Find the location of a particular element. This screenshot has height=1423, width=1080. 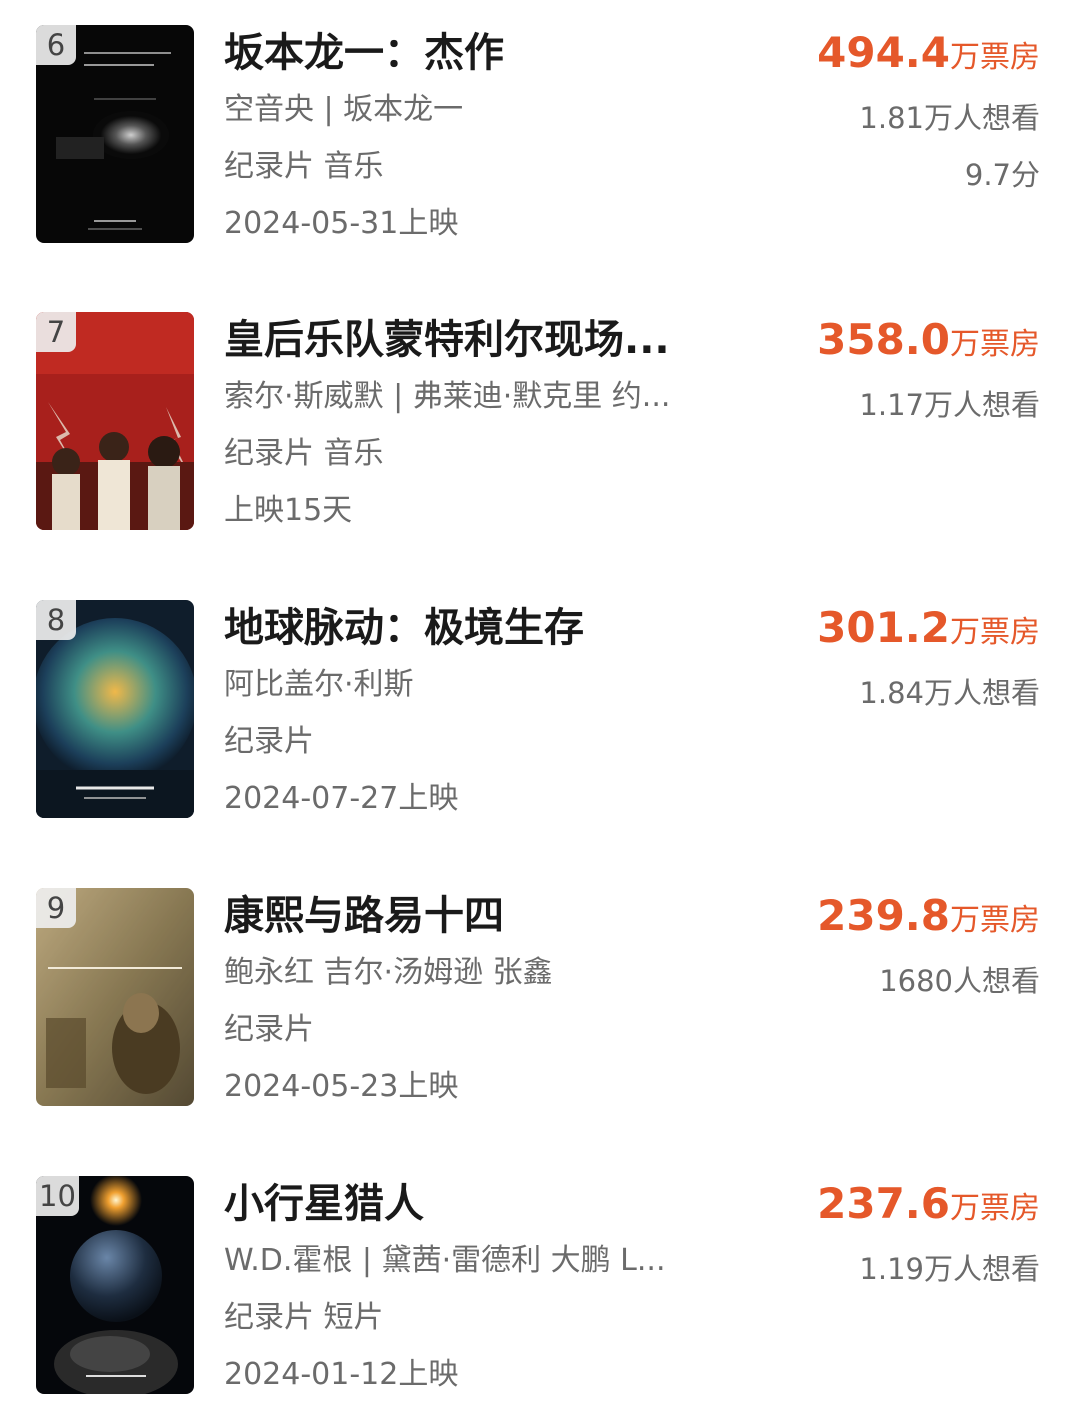

movie-info: 坂本龙一：杰作 空音央 | 坂本龙一 纪录片 音乐 2024-05-31上映 is located at coordinates (494, 138).